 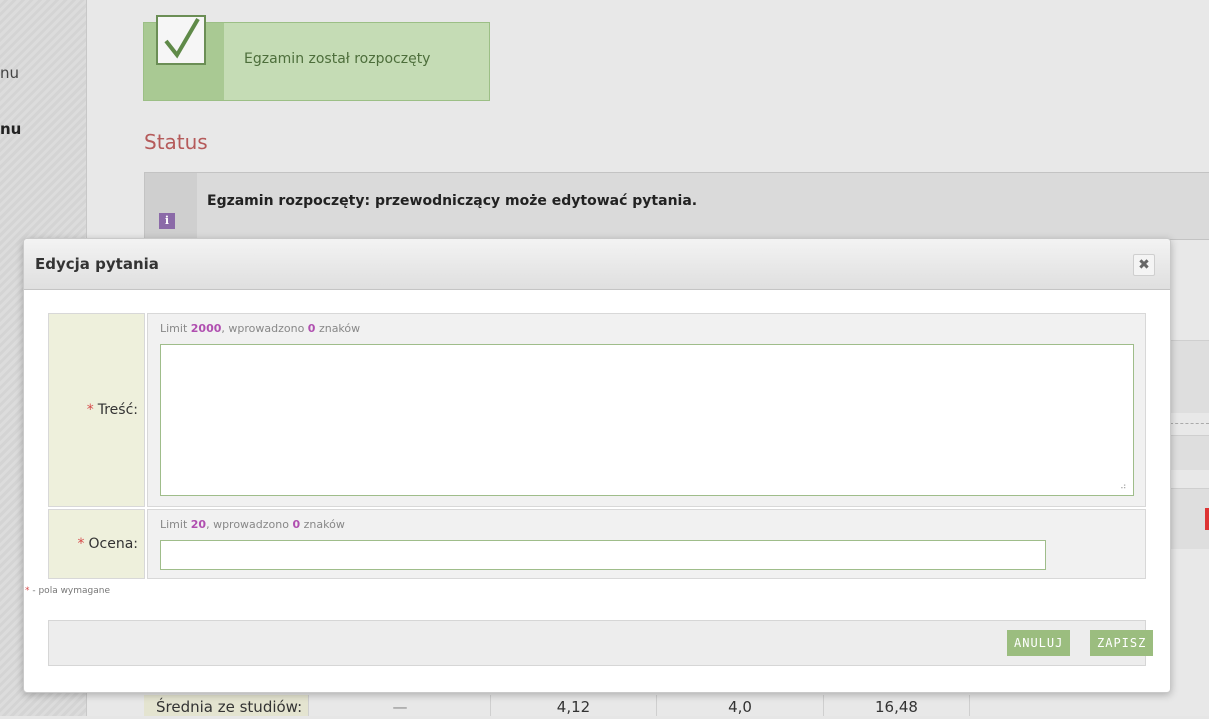 What do you see at coordinates (9, 73) in the screenshot?
I see `sidebar-item: nu` at bounding box center [9, 73].